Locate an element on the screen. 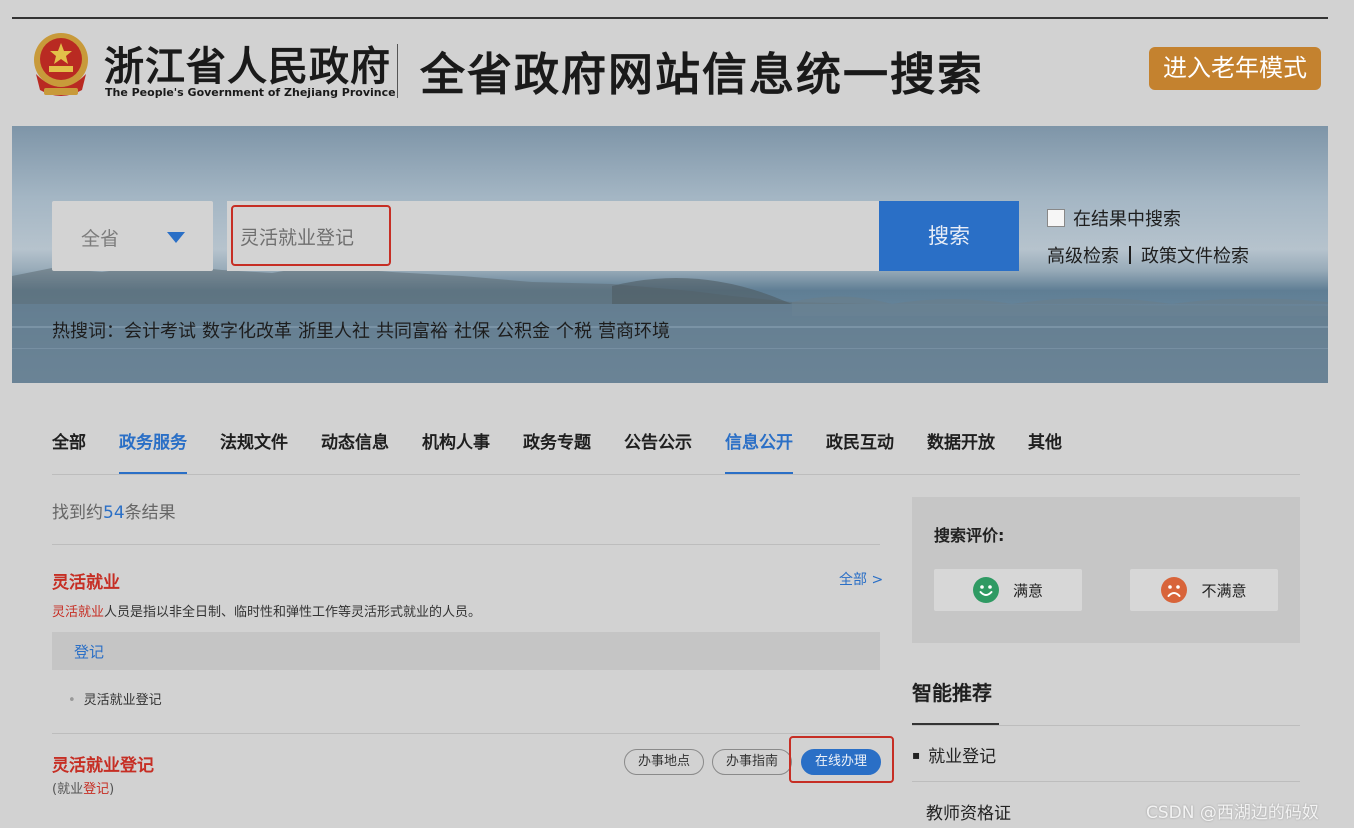 Image resolution: width=1354 pixels, height=828 pixels. hot-words-label: 热搜词： is located at coordinates (88, 331).